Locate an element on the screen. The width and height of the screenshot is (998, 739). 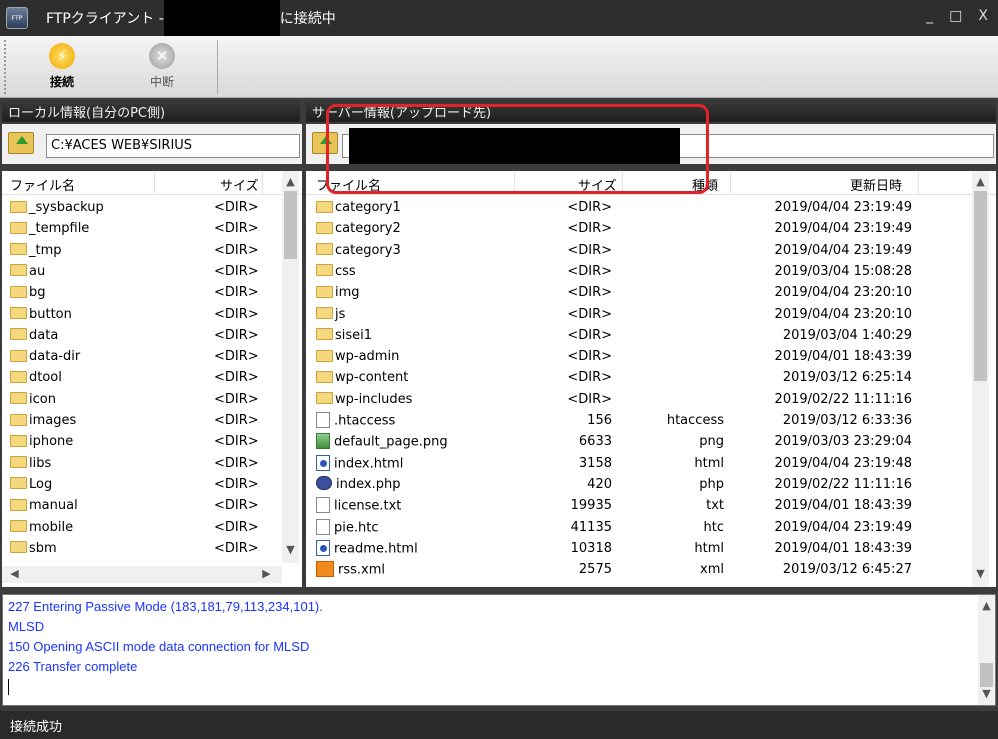
file-type: txt is located at coordinates (715, 506).